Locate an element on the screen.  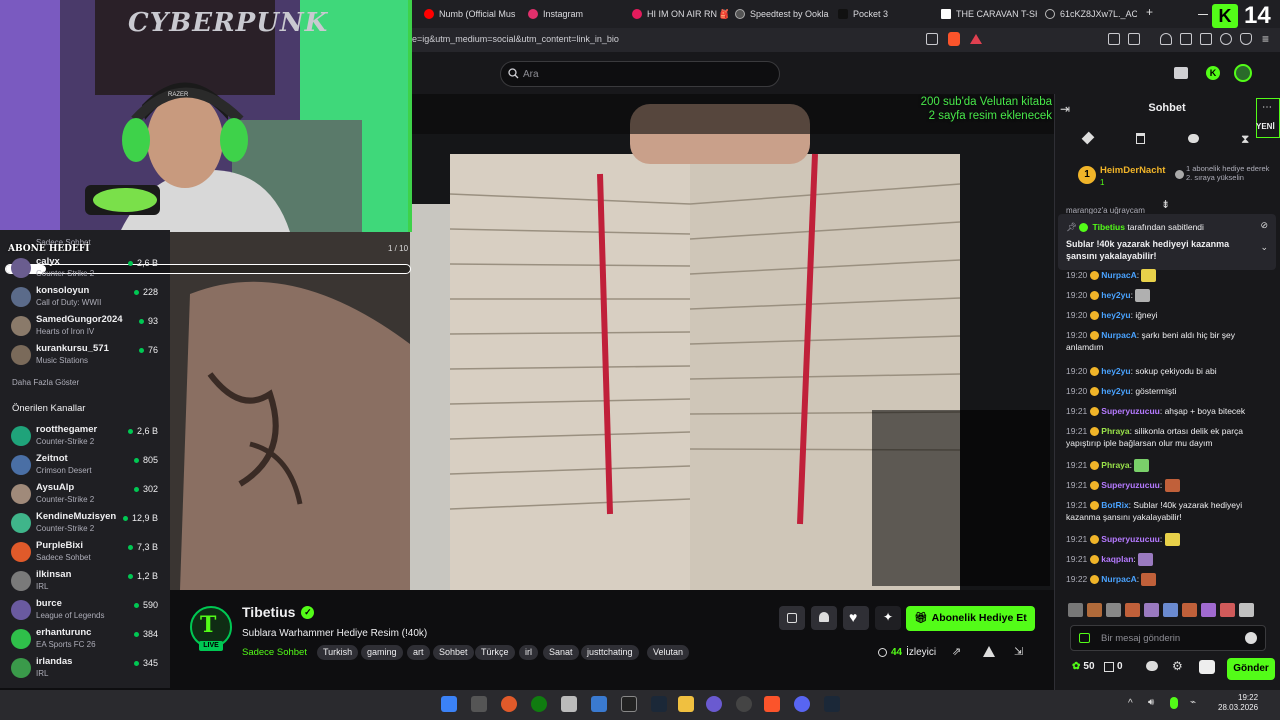
gifter-name: HeimDerNacht is located at coordinates (1132, 170).